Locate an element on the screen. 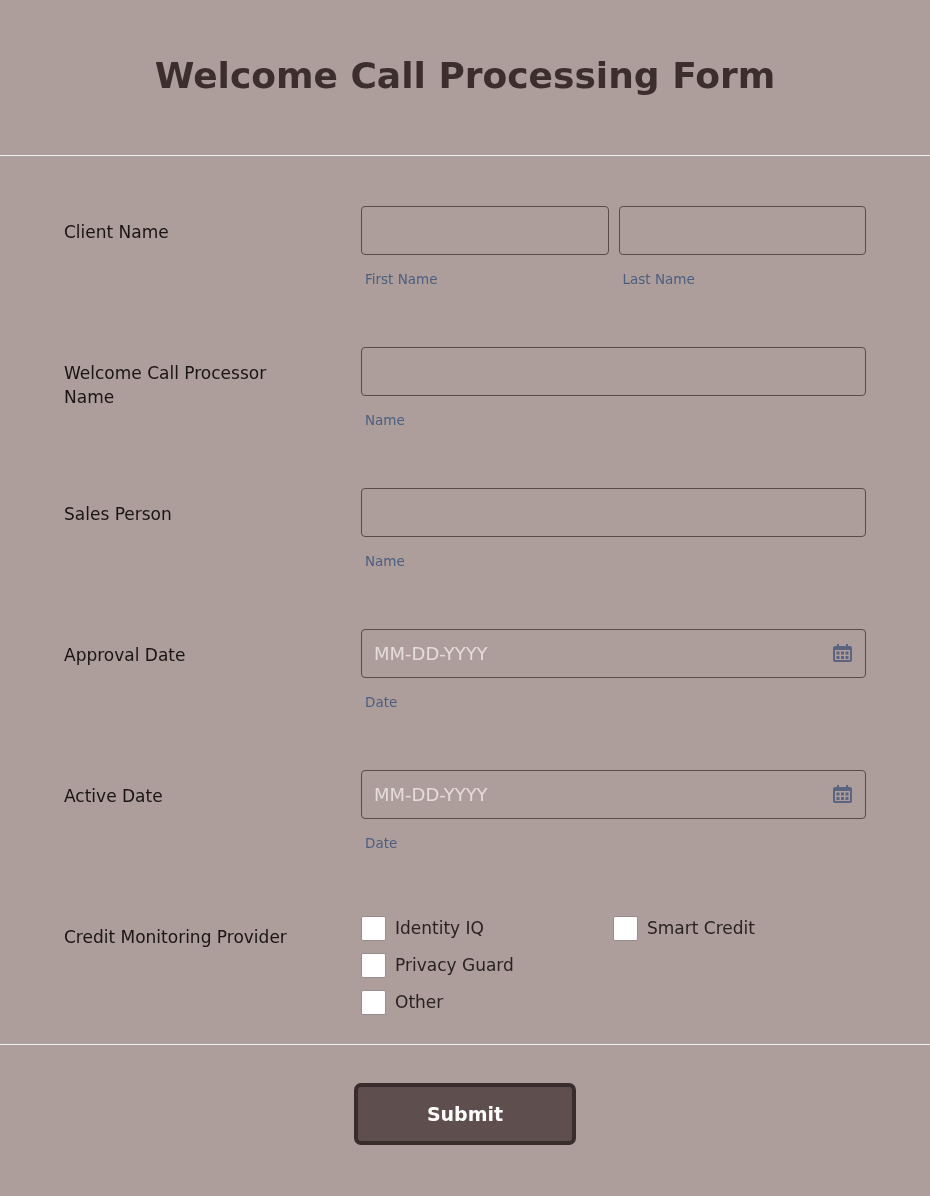 The width and height of the screenshot is (930, 1196). field-label: Client Name is located at coordinates (116, 232).